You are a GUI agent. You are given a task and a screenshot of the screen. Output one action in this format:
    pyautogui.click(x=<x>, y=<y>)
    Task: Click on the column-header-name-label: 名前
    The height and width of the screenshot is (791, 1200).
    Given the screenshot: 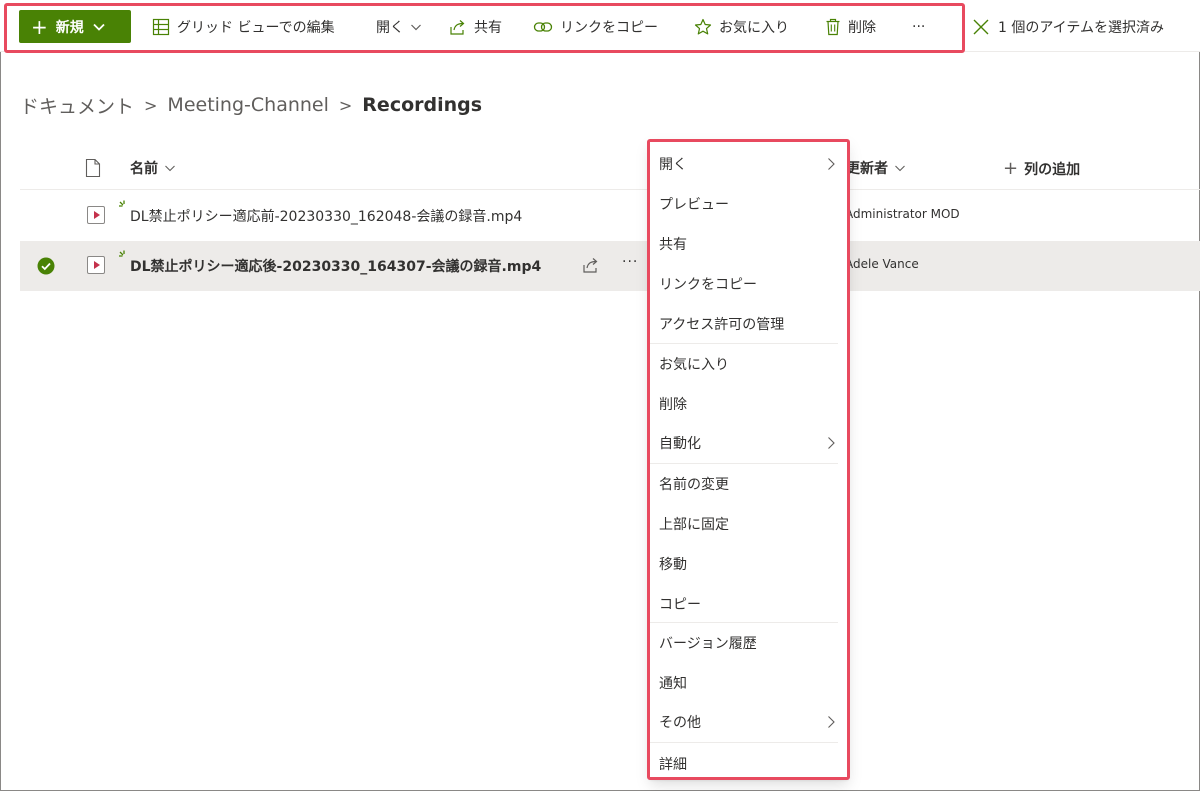 What is the action you would take?
    pyautogui.click(x=144, y=169)
    